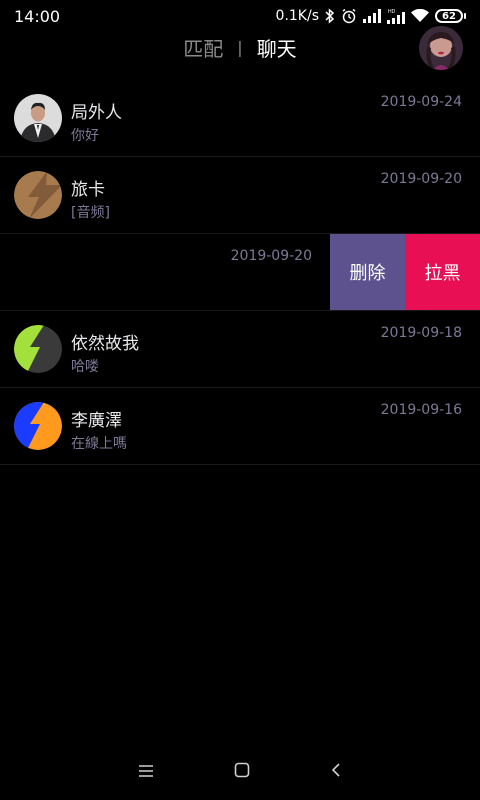 This screenshot has height=800, width=480. What do you see at coordinates (392, 12) in the screenshot?
I see `svg-text: HD` at bounding box center [392, 12].